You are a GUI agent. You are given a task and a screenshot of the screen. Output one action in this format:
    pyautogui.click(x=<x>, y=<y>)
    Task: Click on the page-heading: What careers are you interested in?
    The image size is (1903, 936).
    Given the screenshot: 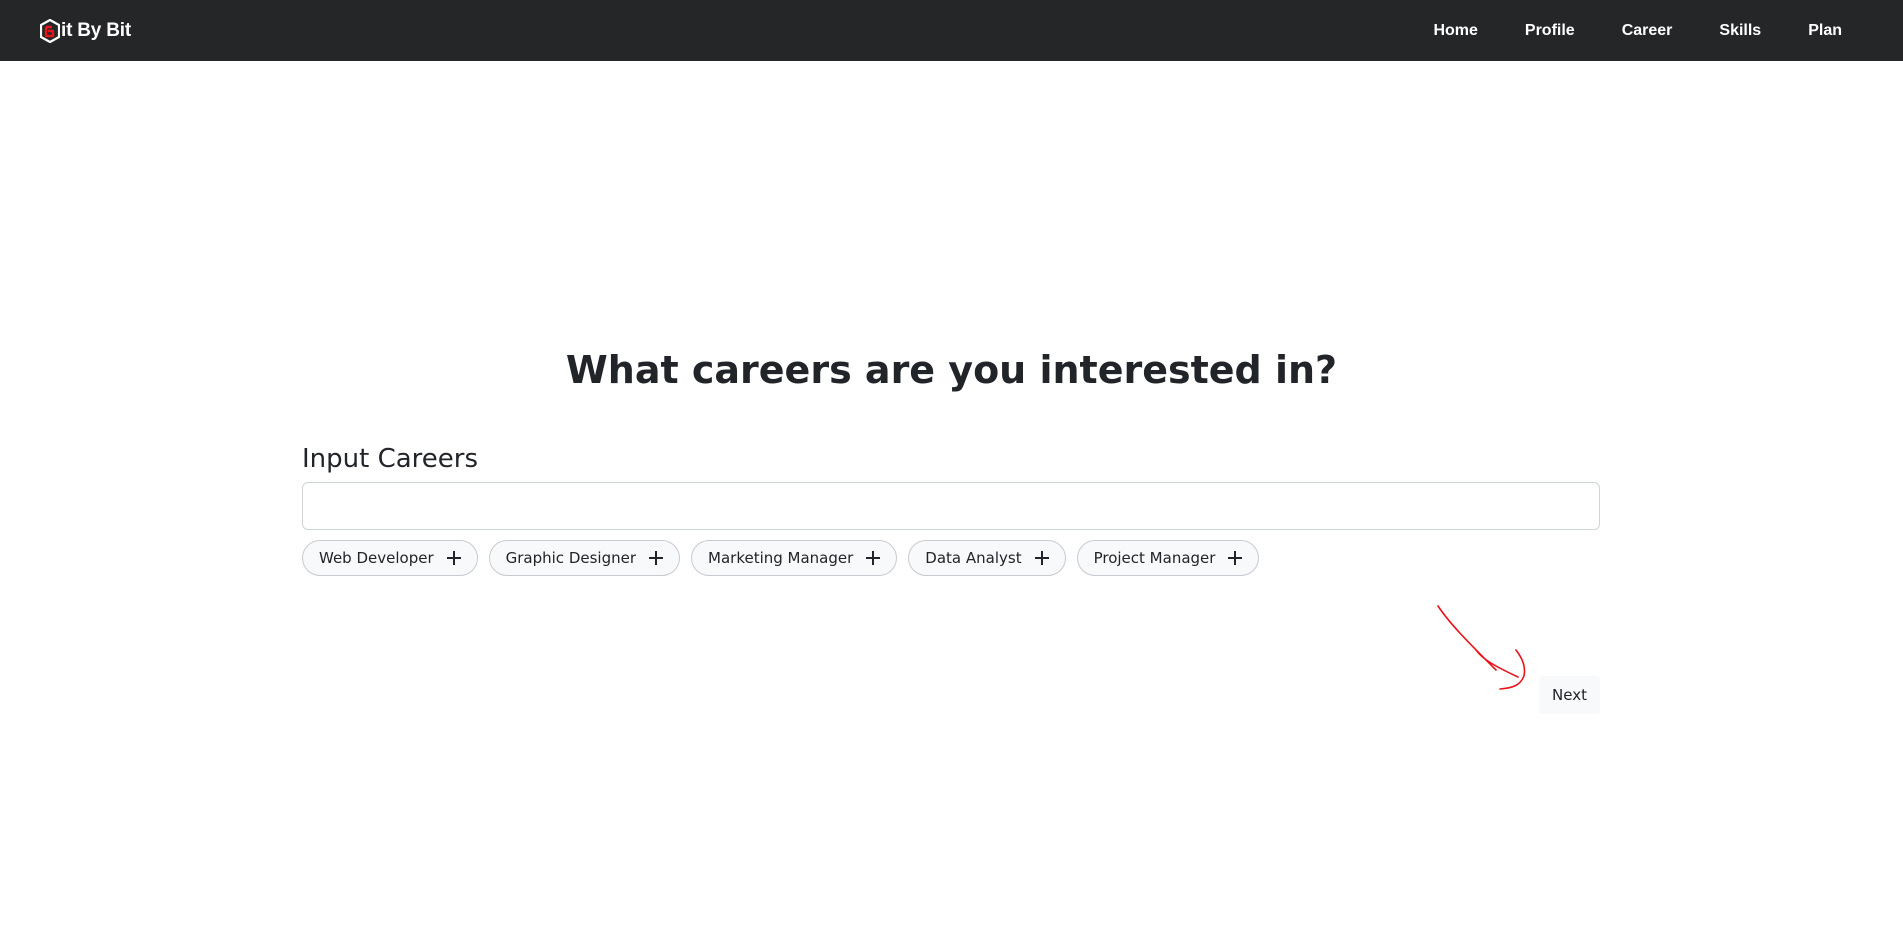 What is the action you would take?
    pyautogui.click(x=951, y=370)
    